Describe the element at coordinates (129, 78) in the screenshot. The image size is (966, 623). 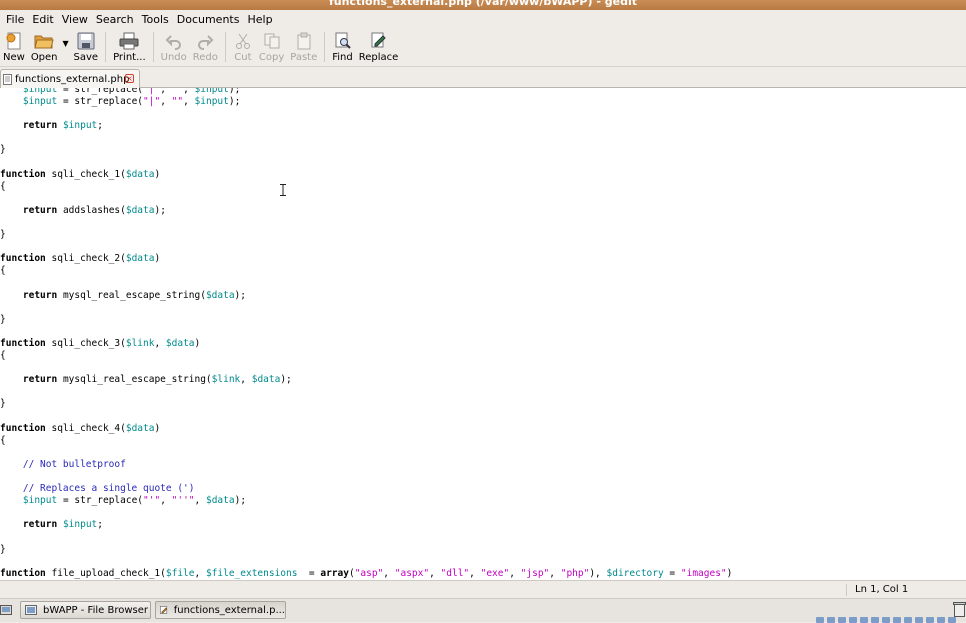
I see `close-tab-icon: ×` at that location.